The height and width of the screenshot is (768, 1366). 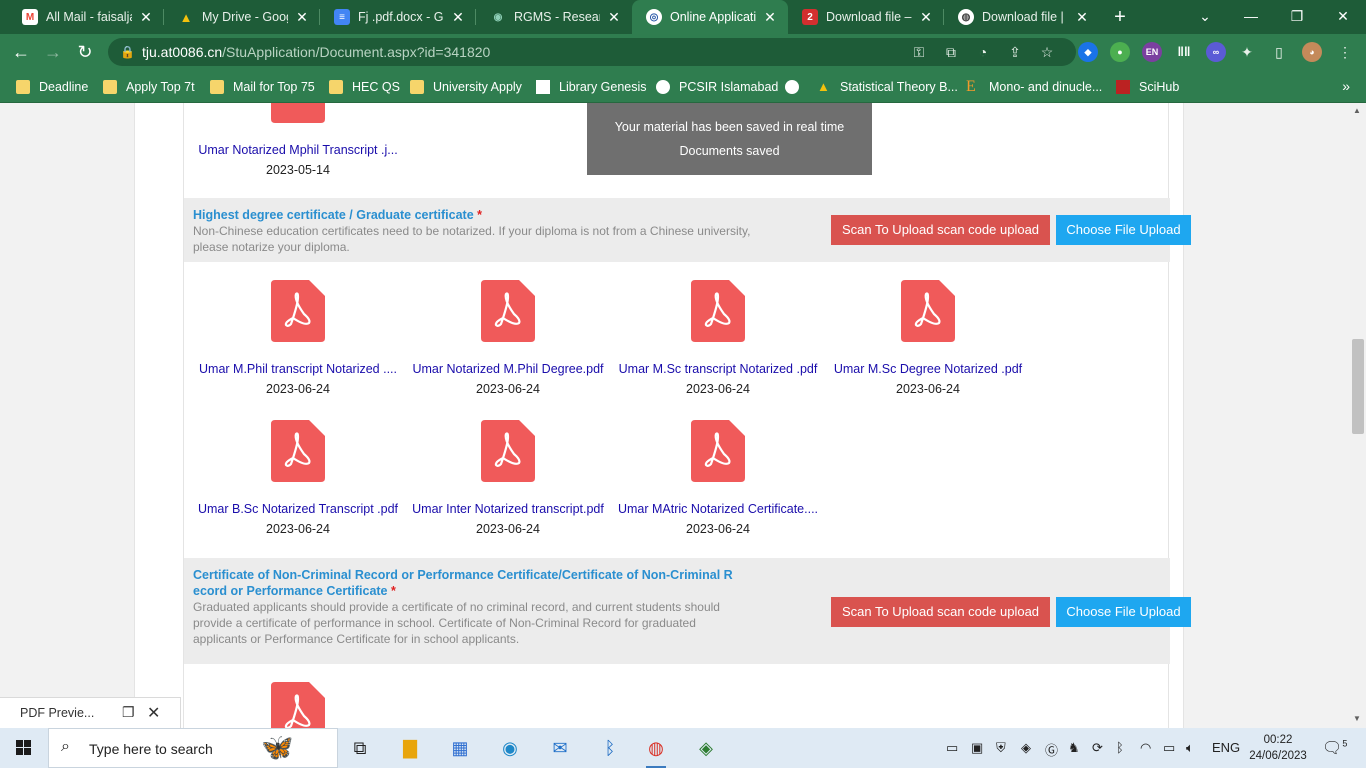 I want to click on tab-online-application: ◎ Online Applicatio ✕, so click(x=710, y=17).